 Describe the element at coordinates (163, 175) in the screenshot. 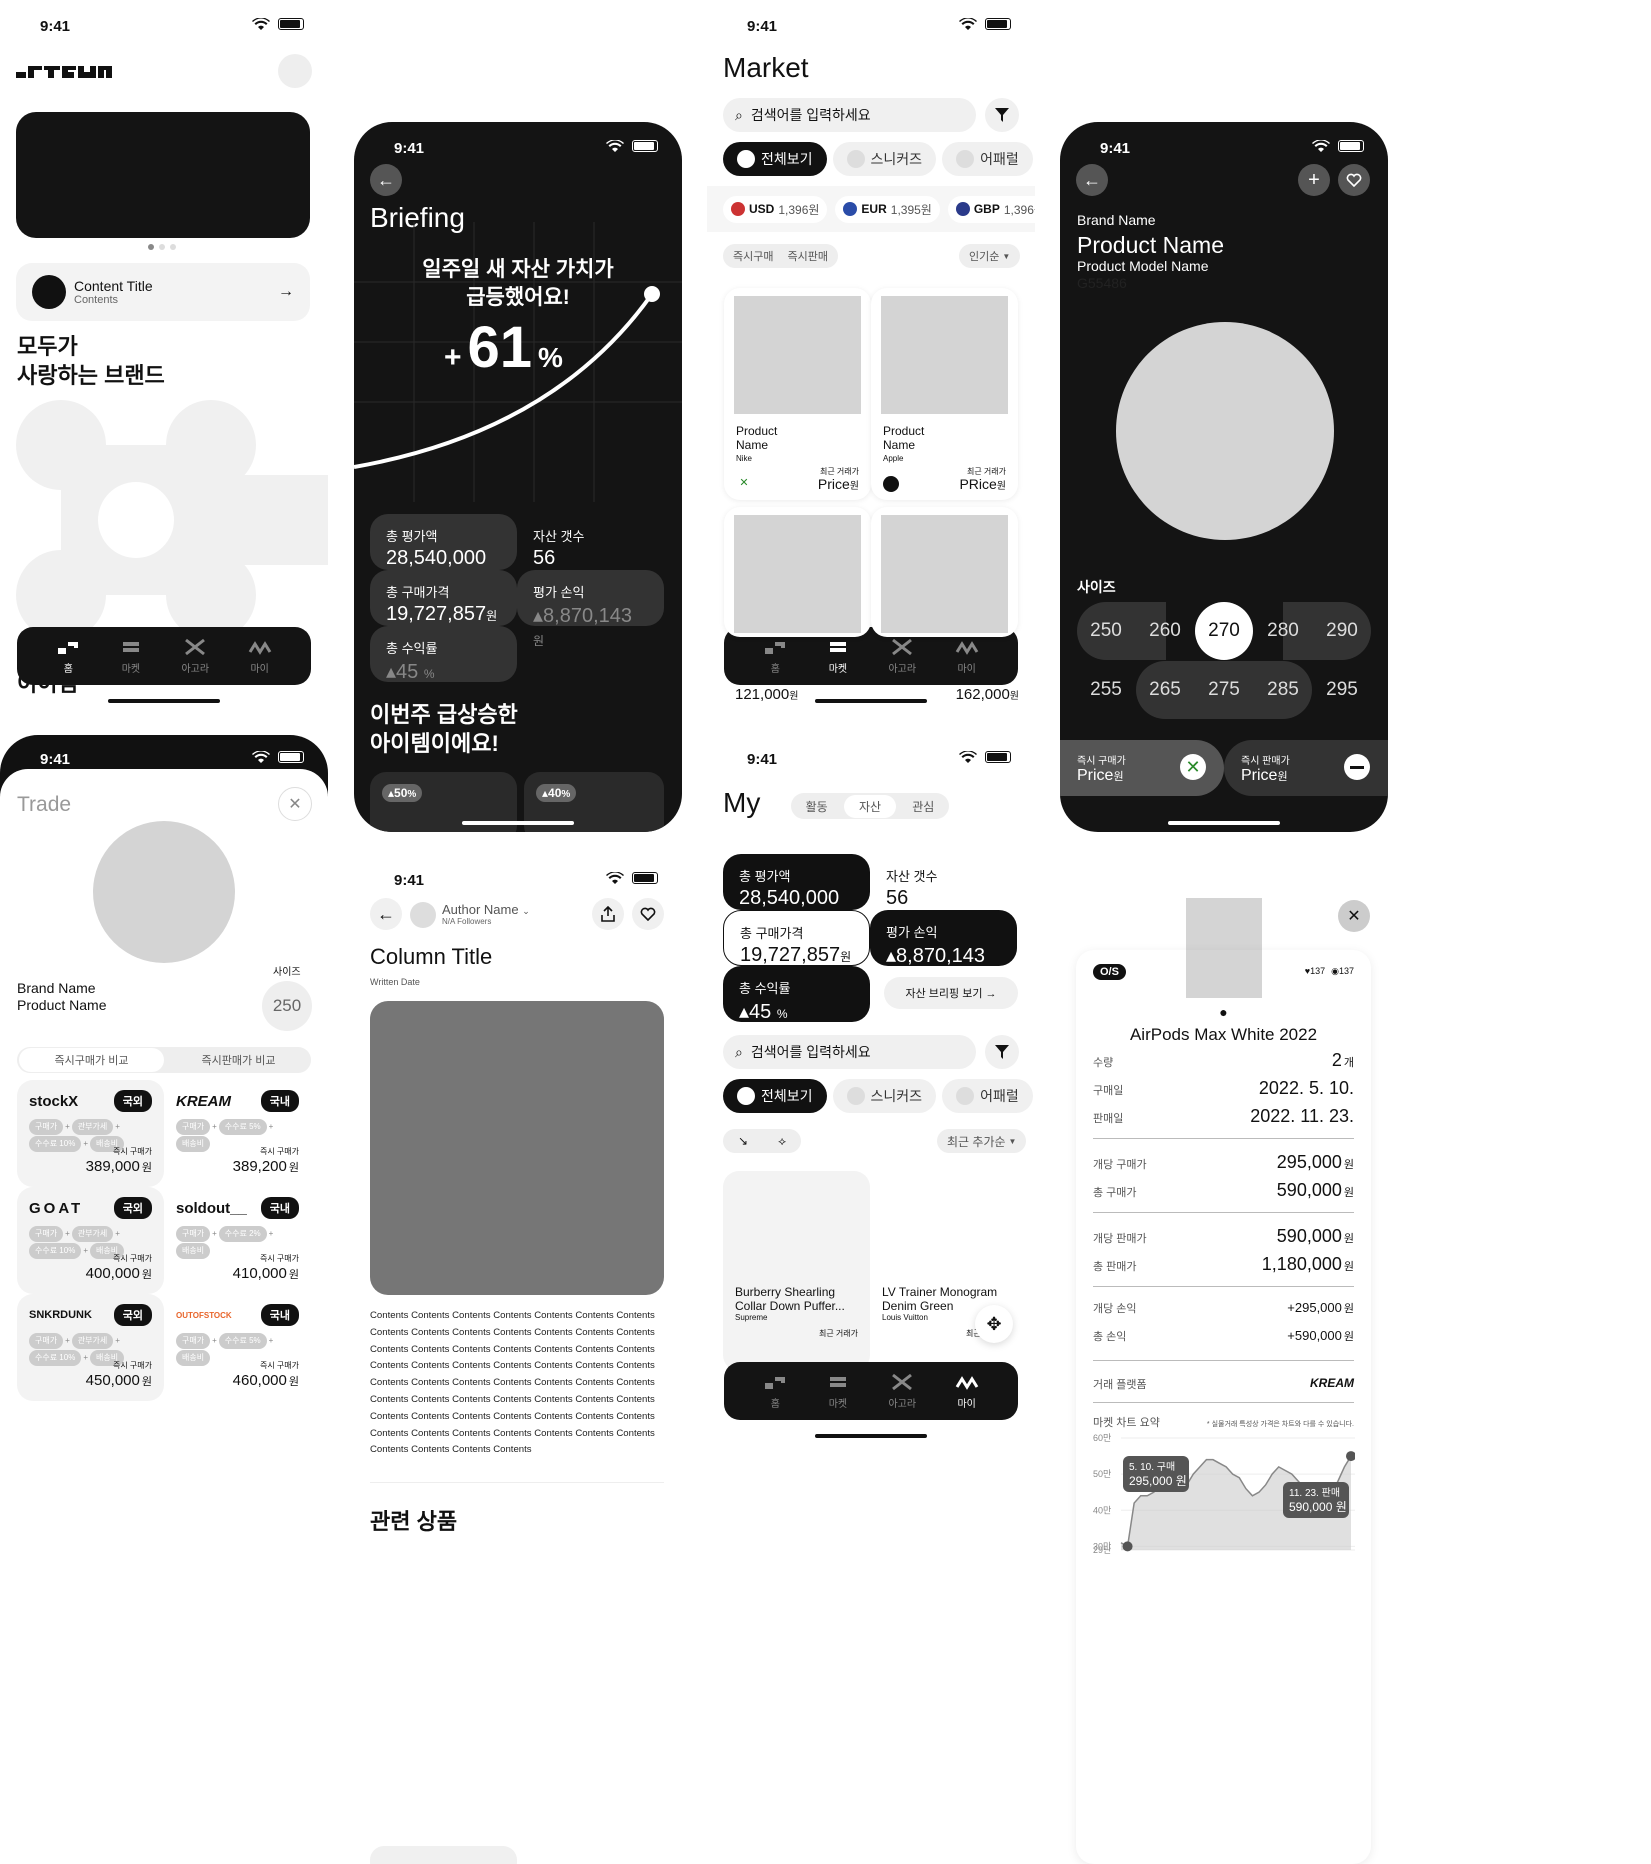

I see `banner` at that location.